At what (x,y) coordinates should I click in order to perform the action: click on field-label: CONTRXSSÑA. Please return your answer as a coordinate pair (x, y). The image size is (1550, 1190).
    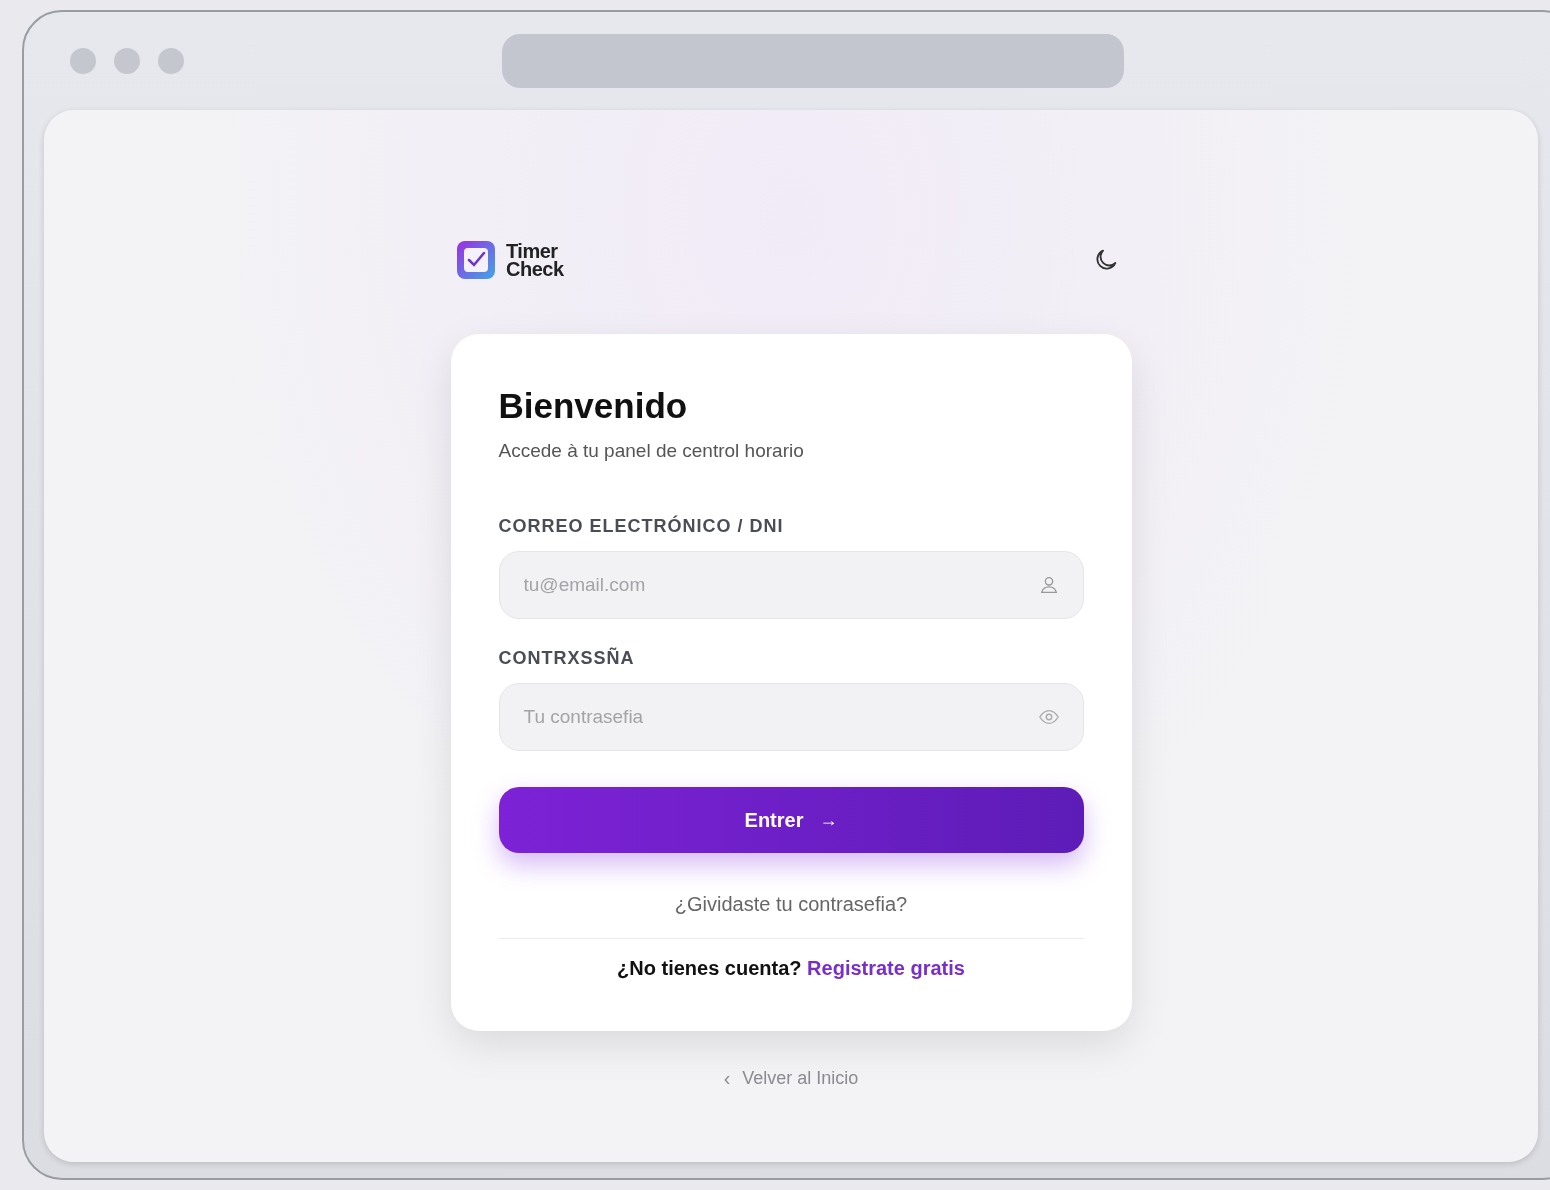
    Looking at the image, I should click on (567, 658).